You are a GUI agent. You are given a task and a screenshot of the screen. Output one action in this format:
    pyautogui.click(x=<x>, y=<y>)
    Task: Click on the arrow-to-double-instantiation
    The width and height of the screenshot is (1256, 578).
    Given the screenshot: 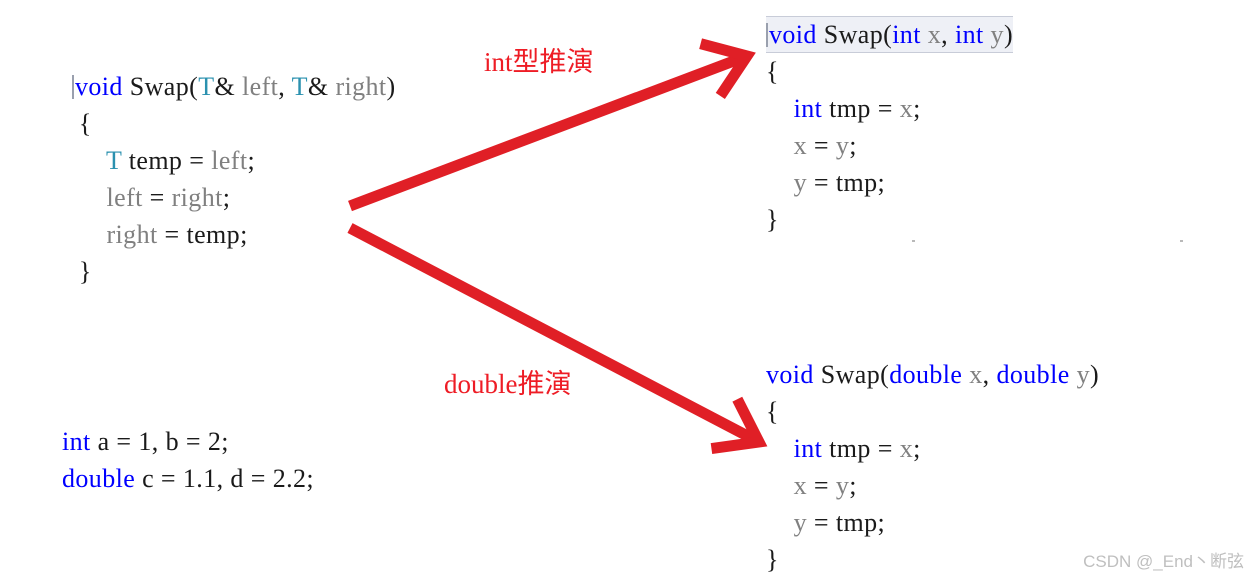 What is the action you would take?
    pyautogui.click(x=557, y=339)
    